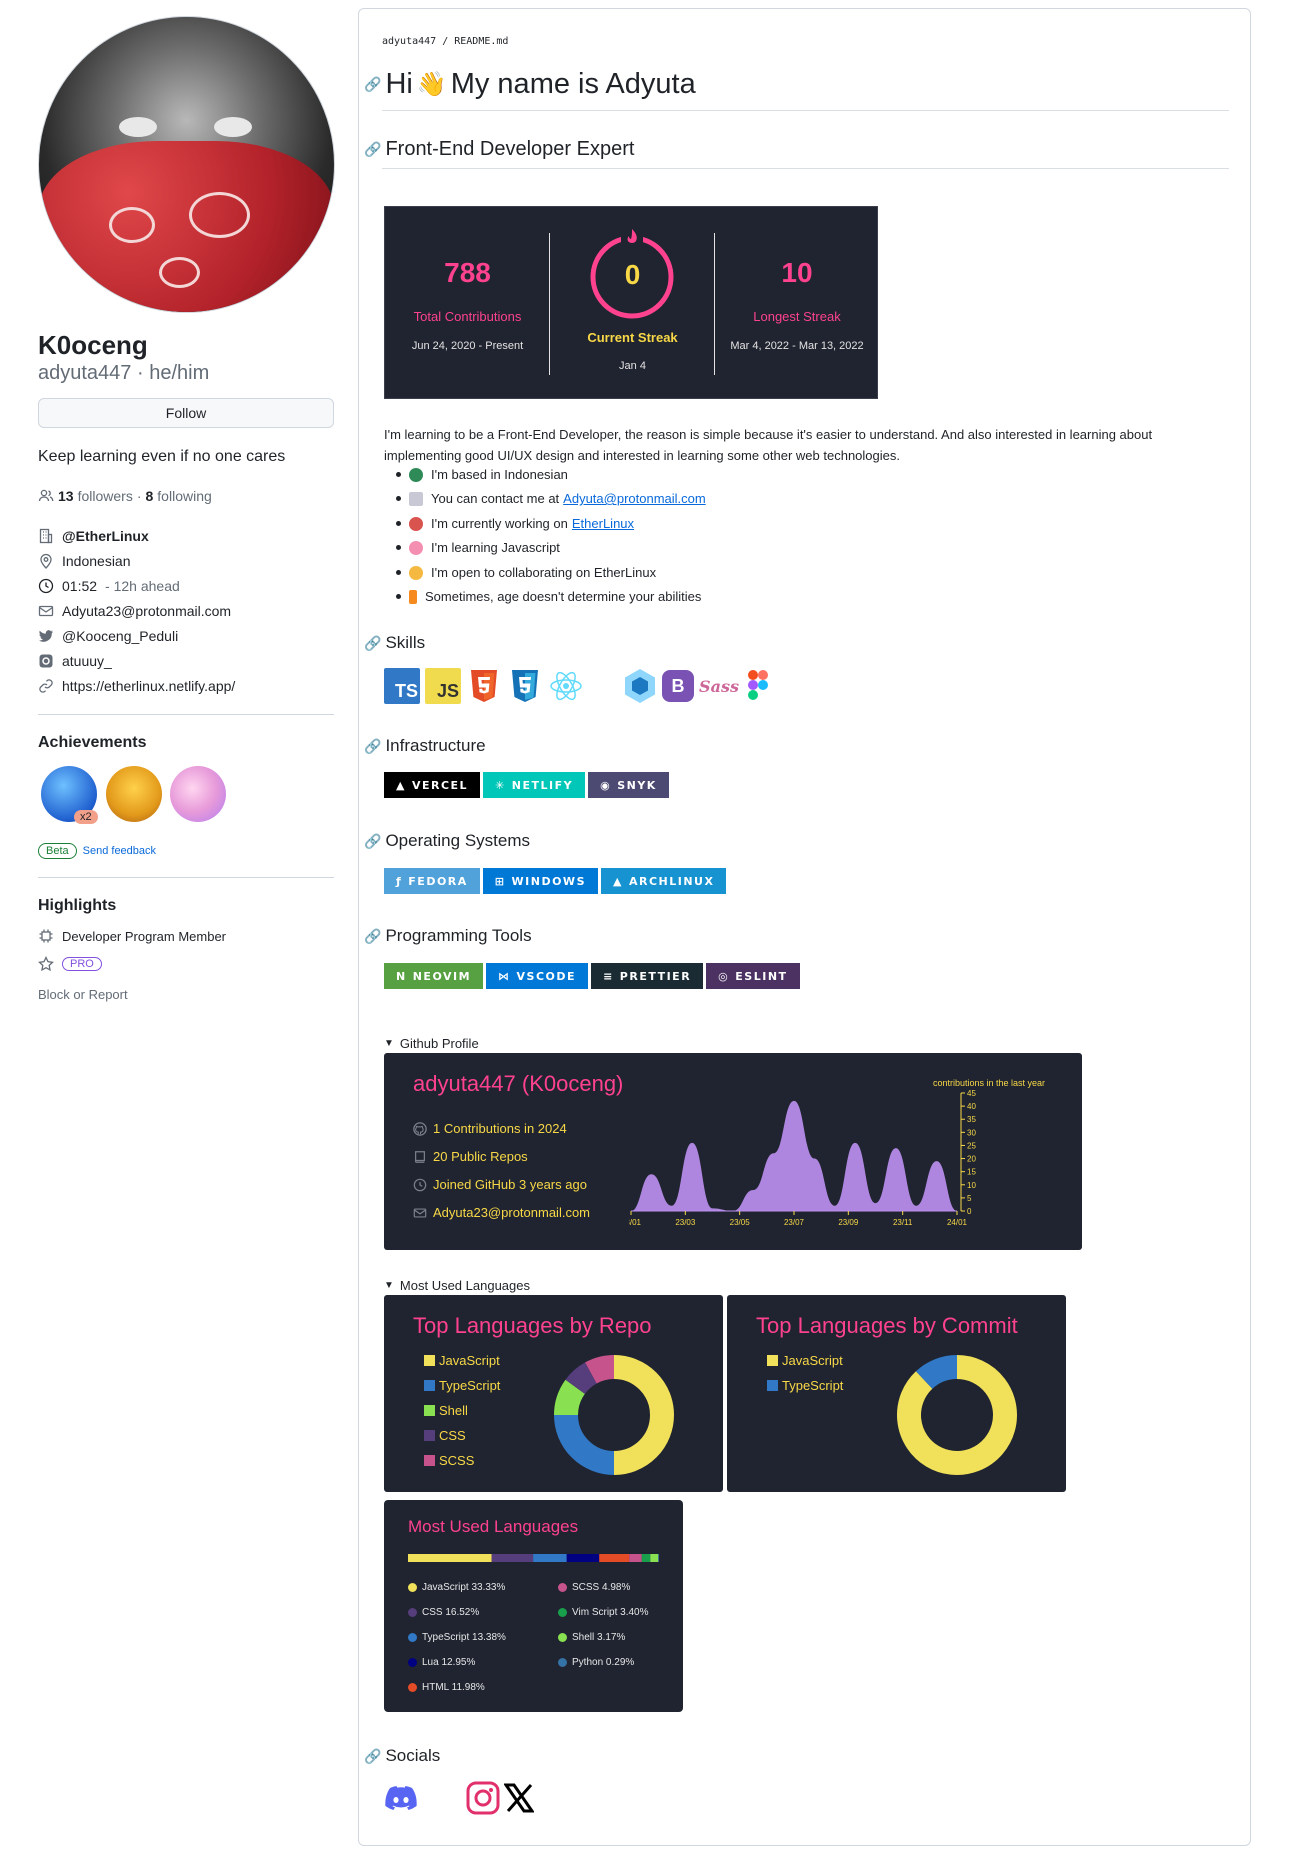 Image resolution: width=1293 pixels, height=1854 pixels. Describe the element at coordinates (46, 561) in the screenshot. I see `location-icon` at that location.